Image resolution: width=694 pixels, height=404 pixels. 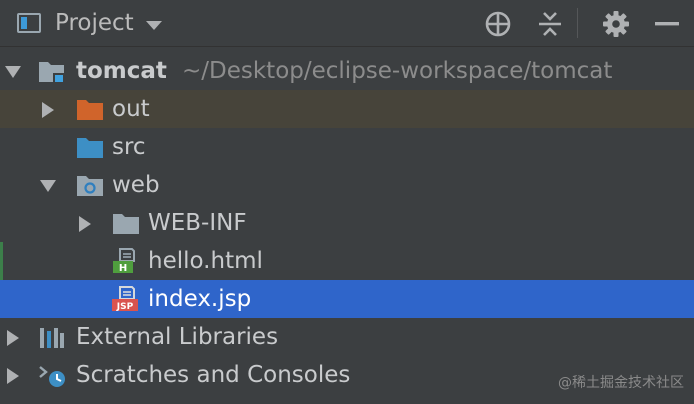 What do you see at coordinates (90, 110) in the screenshot?
I see `excluded-folder-icon` at bounding box center [90, 110].